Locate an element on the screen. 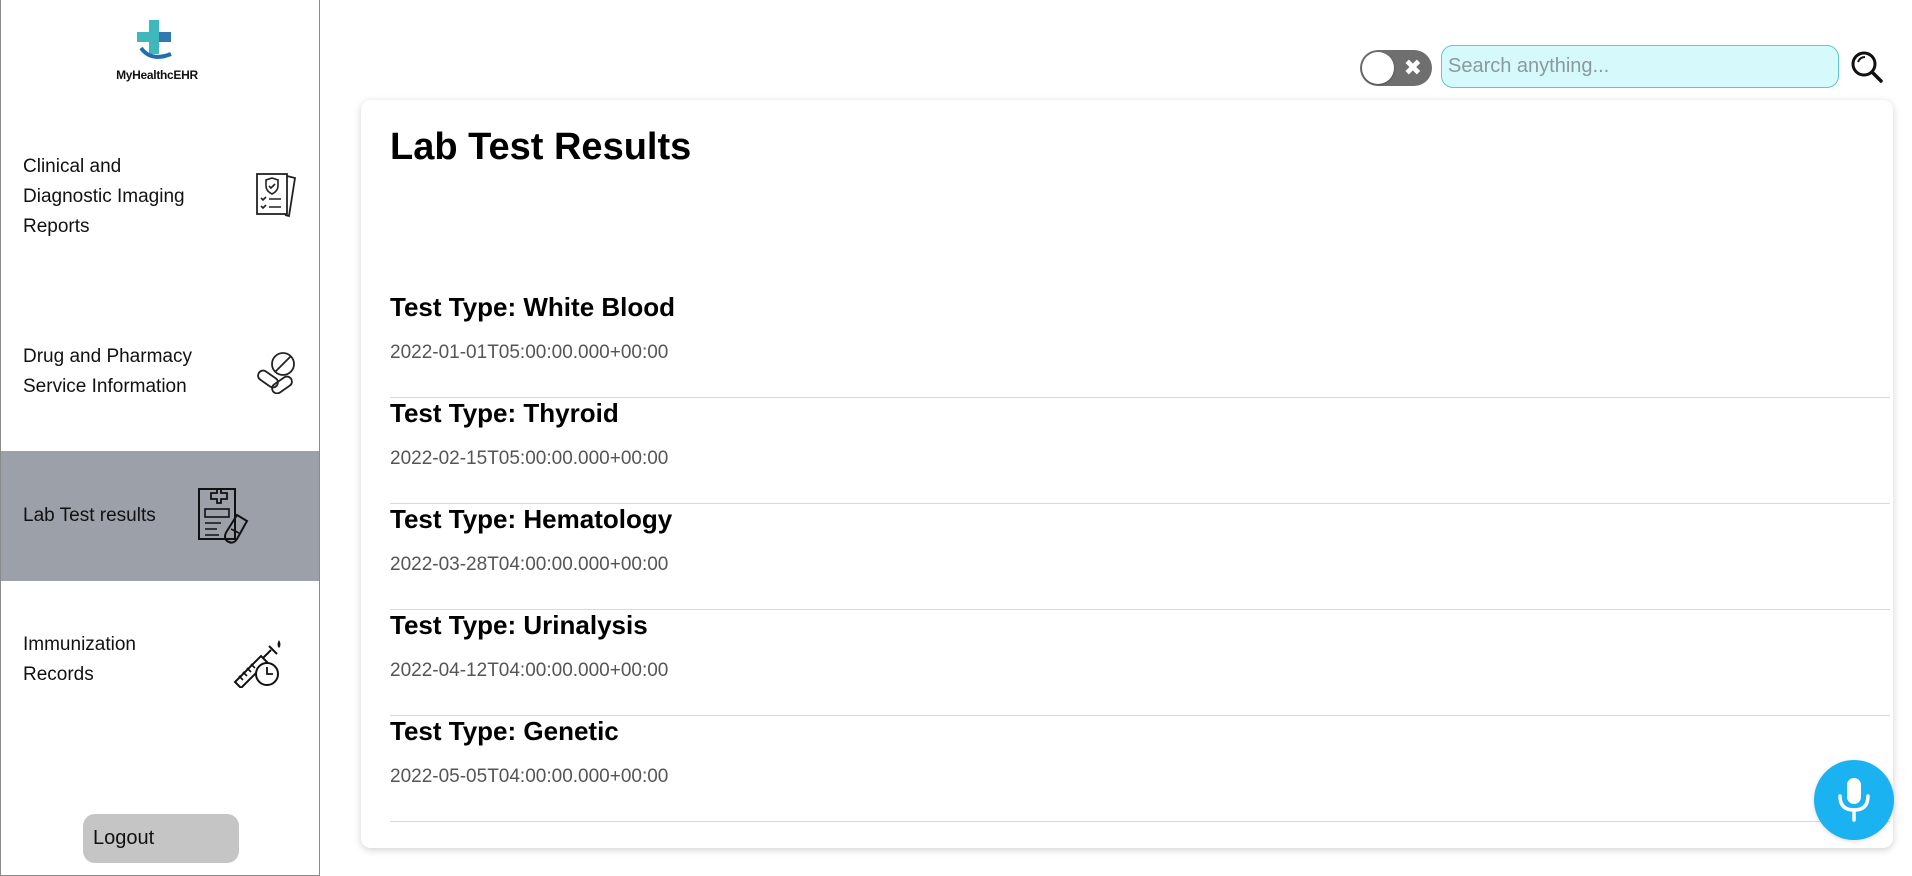 This screenshot has height=876, width=1912. test-date: 2022-05-05T04:00:00.000+00:00 is located at coordinates (529, 776).